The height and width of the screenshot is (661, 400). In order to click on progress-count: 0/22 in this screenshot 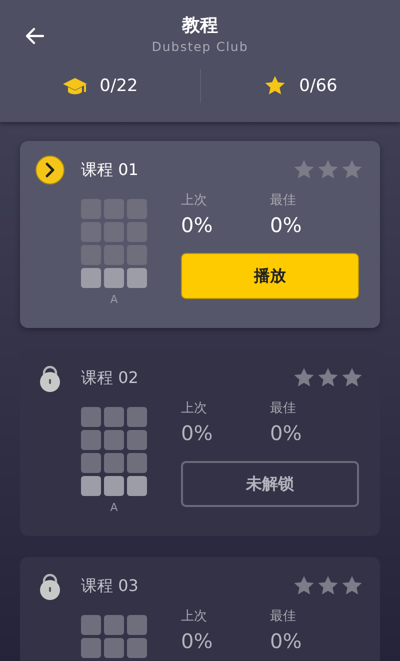, I will do `click(119, 86)`.